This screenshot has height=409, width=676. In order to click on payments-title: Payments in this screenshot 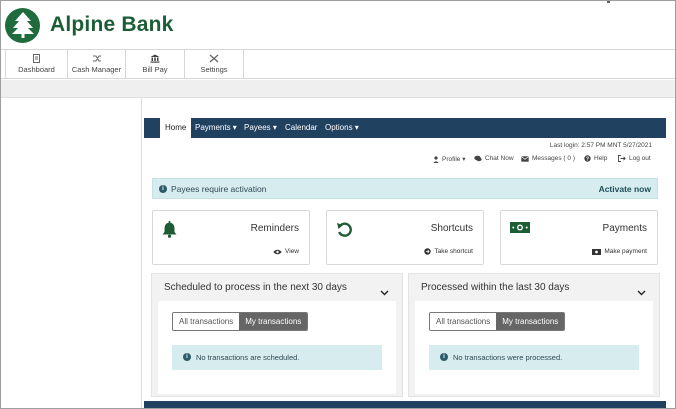, I will do `click(624, 228)`.